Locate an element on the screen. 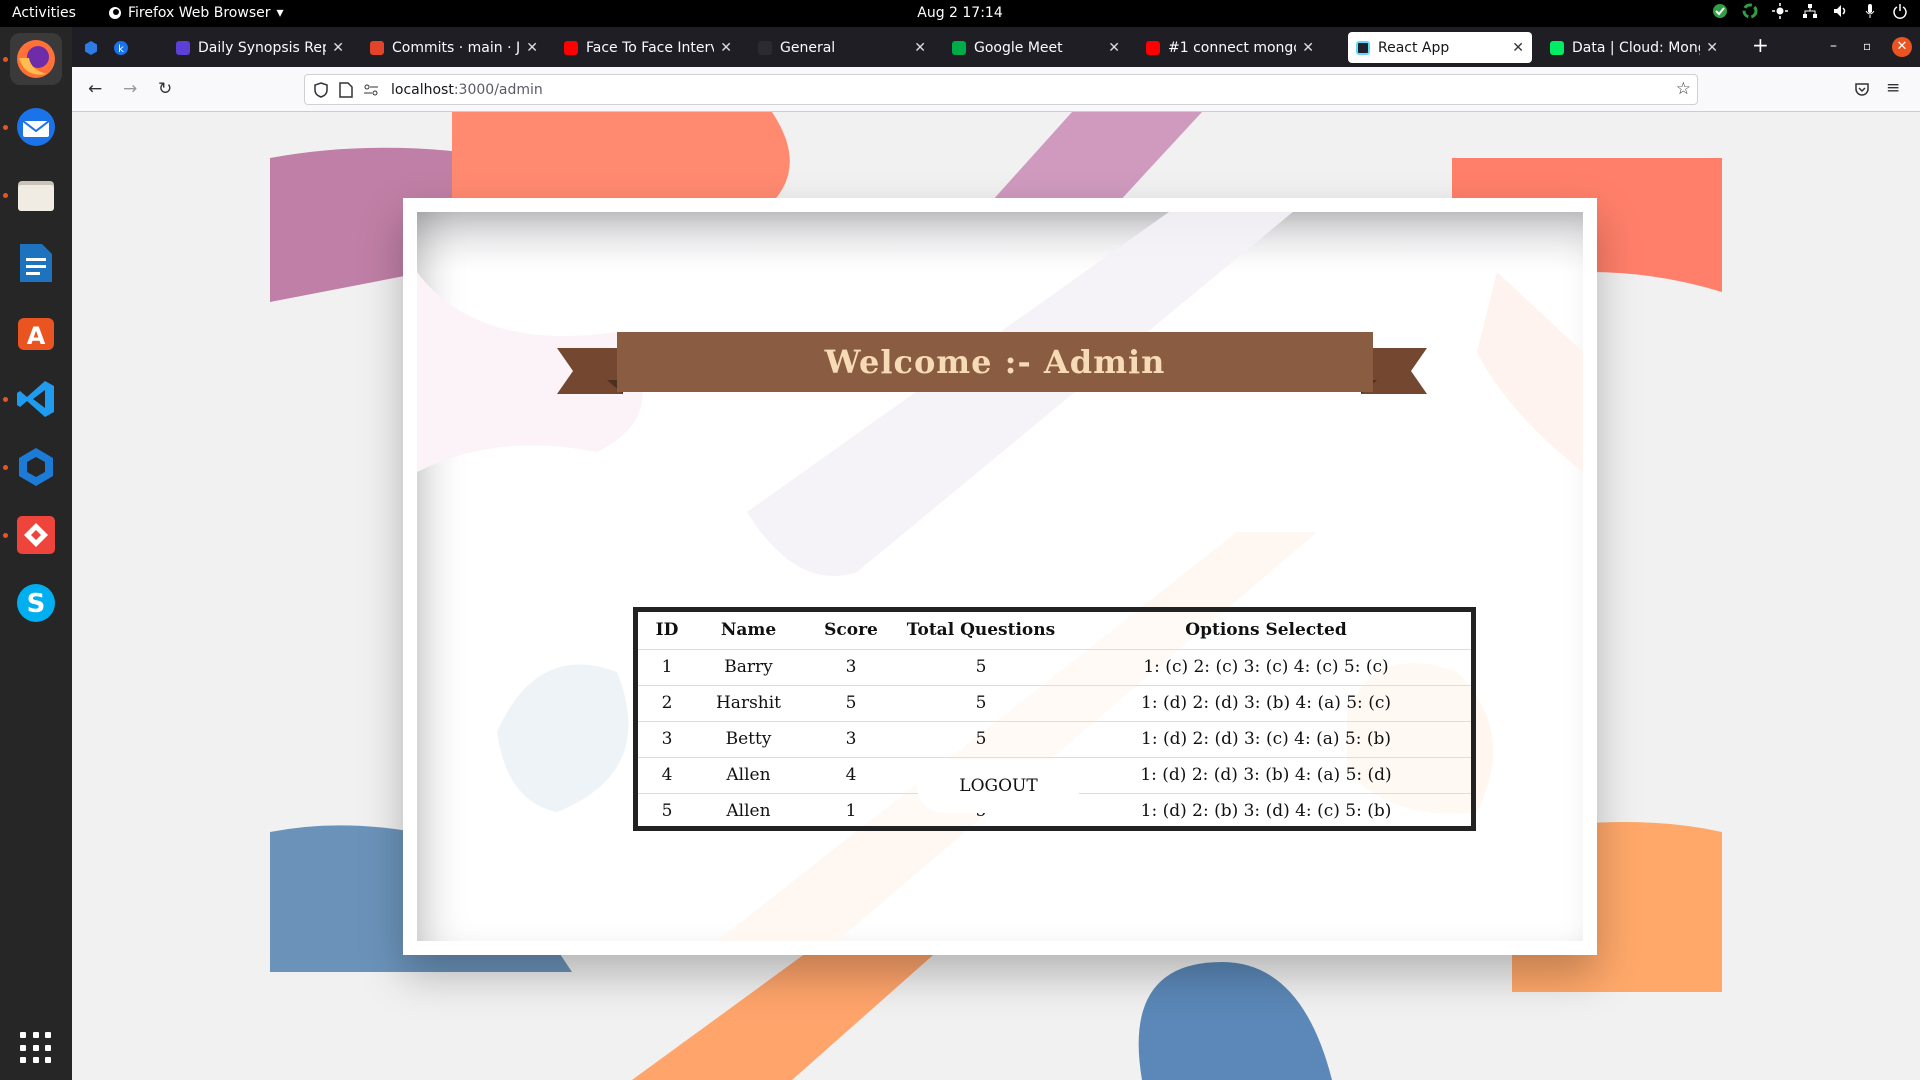  close-window-button: ✕ is located at coordinates (1902, 47).